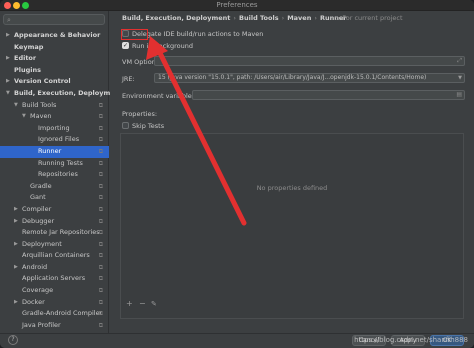 This screenshot has width=474, height=348. I want to click on sidebar-item-build-tools: ▼ Build Tools ⧉, so click(54, 106).